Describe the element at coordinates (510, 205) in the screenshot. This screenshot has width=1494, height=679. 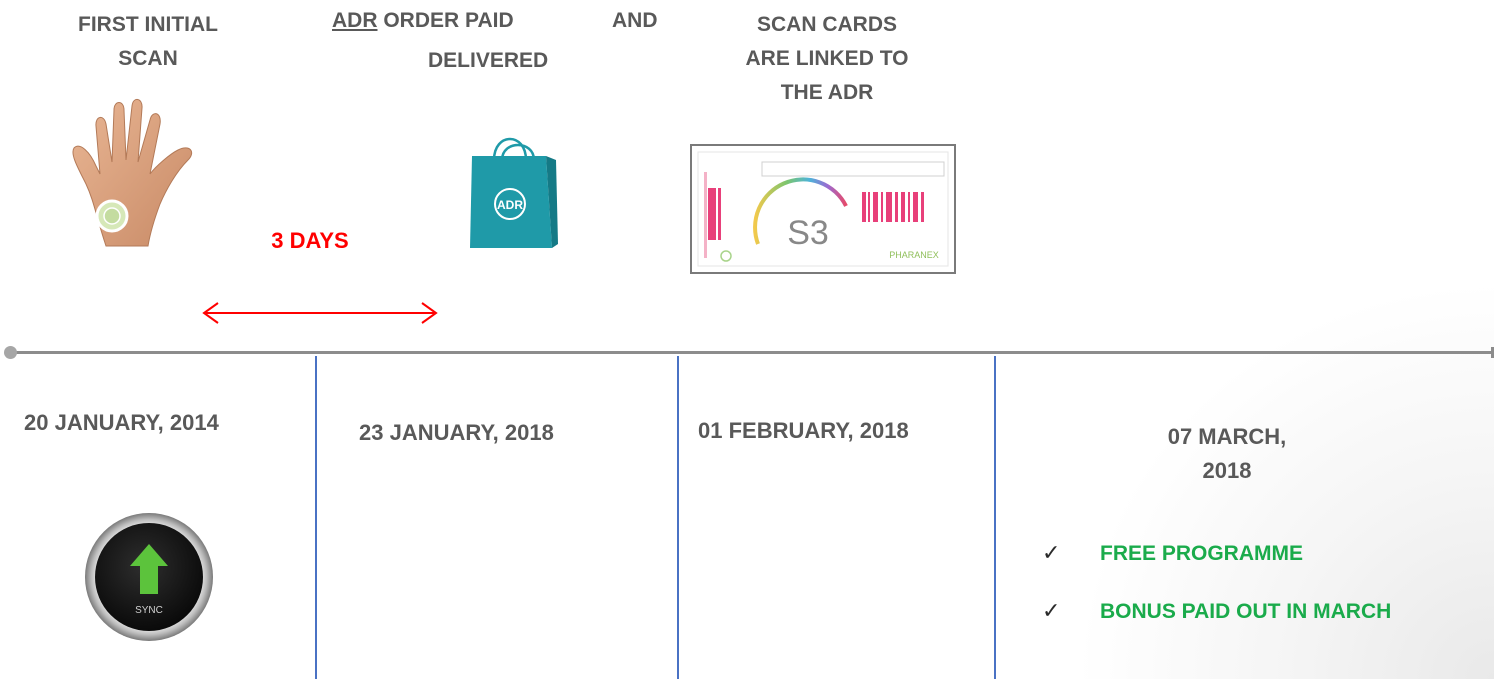
I see `bag-logo-text: ADR` at that location.